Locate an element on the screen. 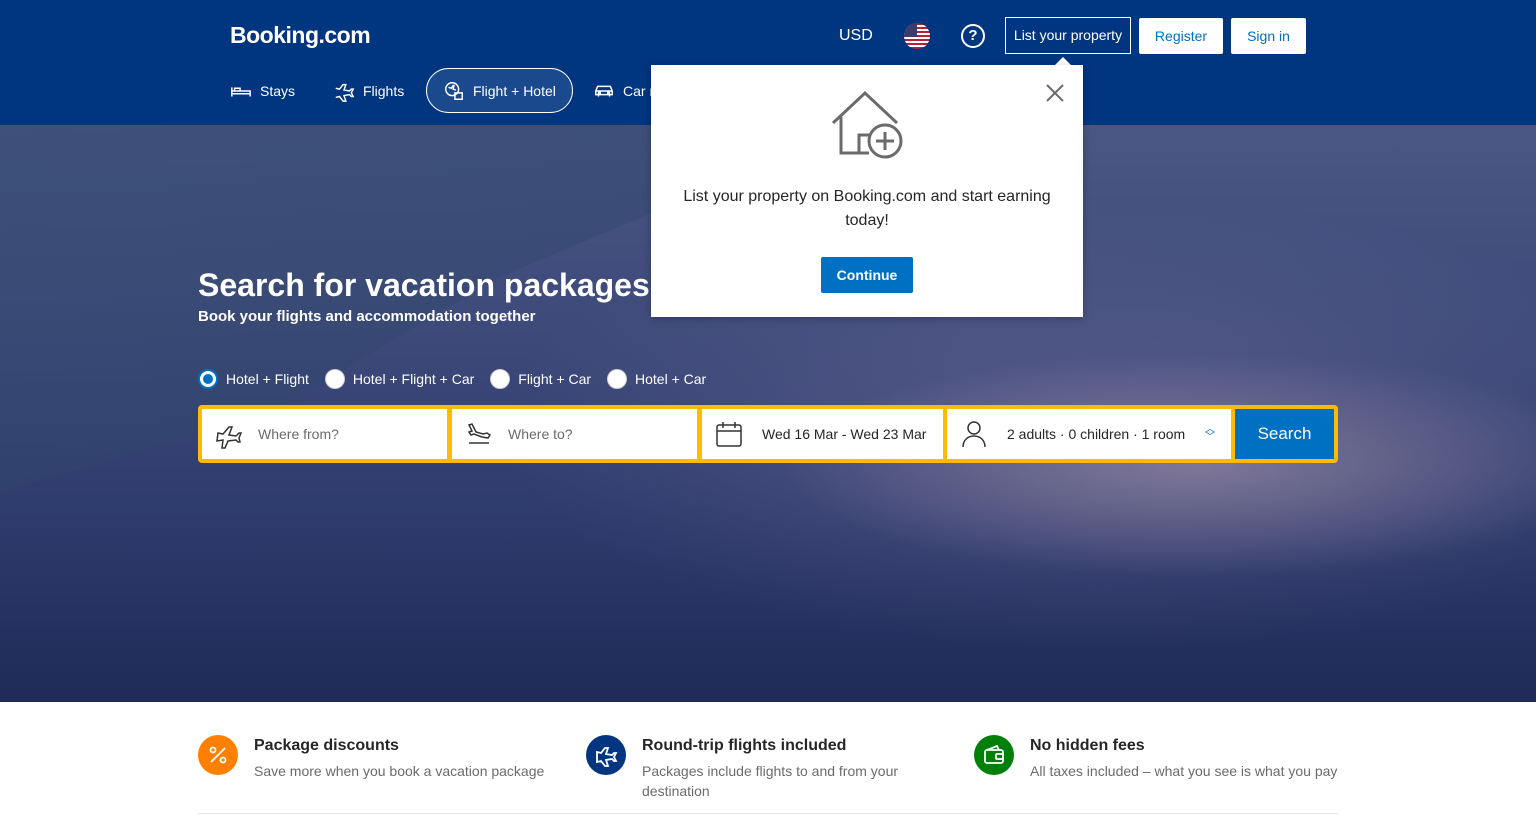 The height and width of the screenshot is (824, 1536). plane-departure-icon is located at coordinates (229, 437).